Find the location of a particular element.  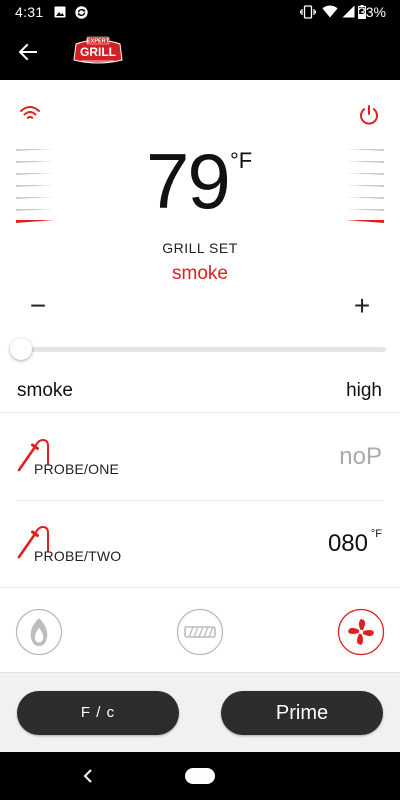

divider is located at coordinates (200, 587).